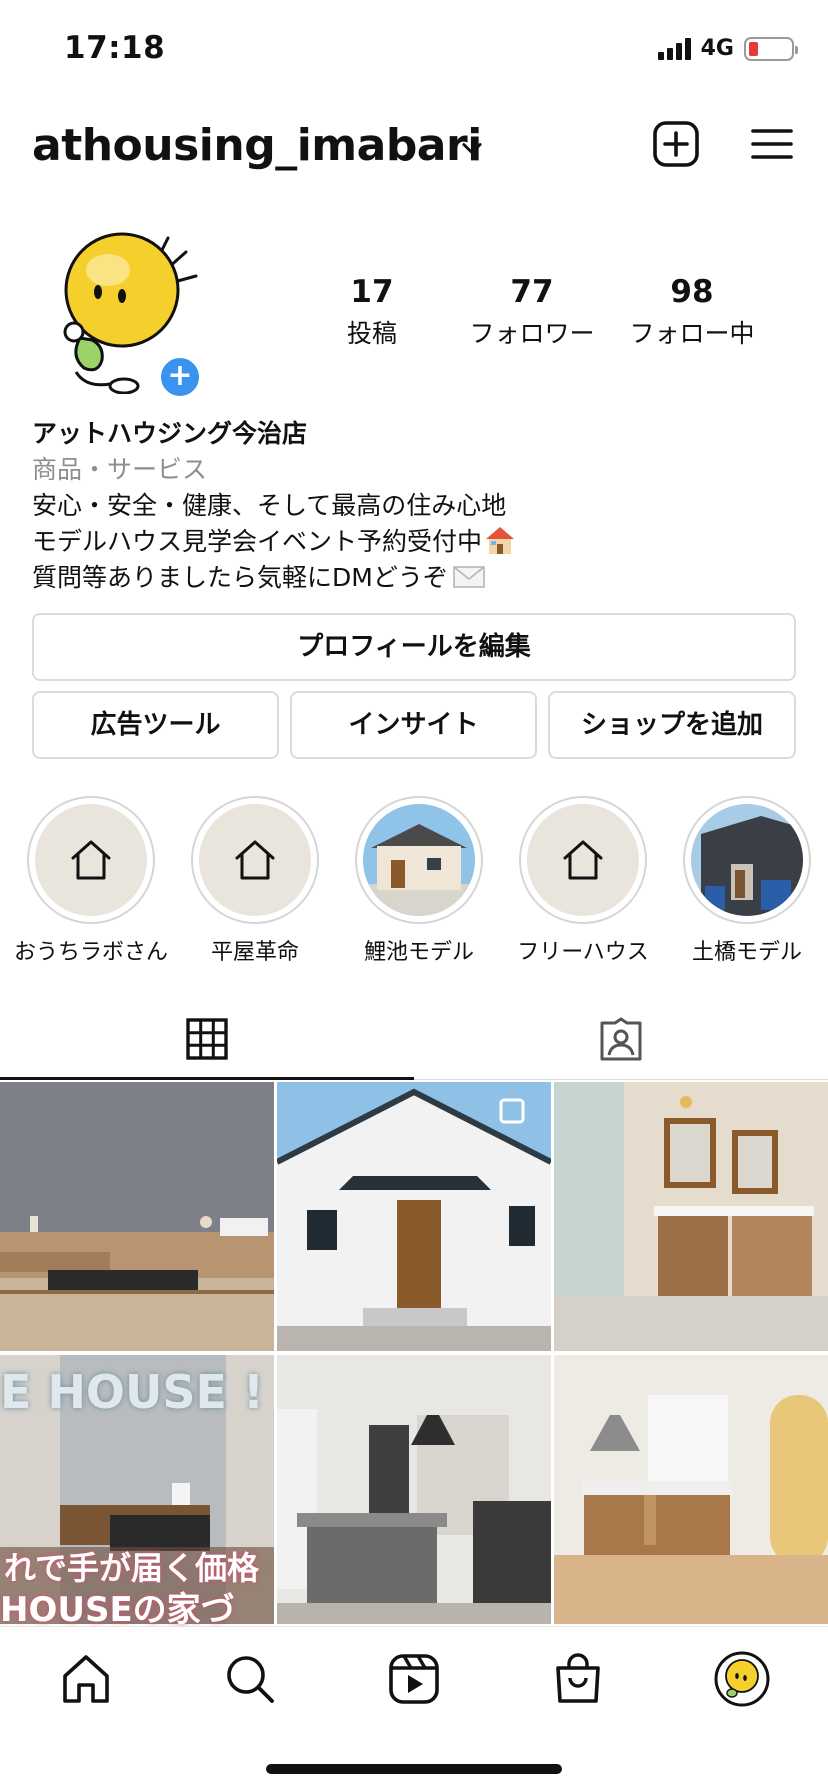 The image size is (828, 1792). Describe the element at coordinates (771, 48) in the screenshot. I see `battery-icon` at that location.